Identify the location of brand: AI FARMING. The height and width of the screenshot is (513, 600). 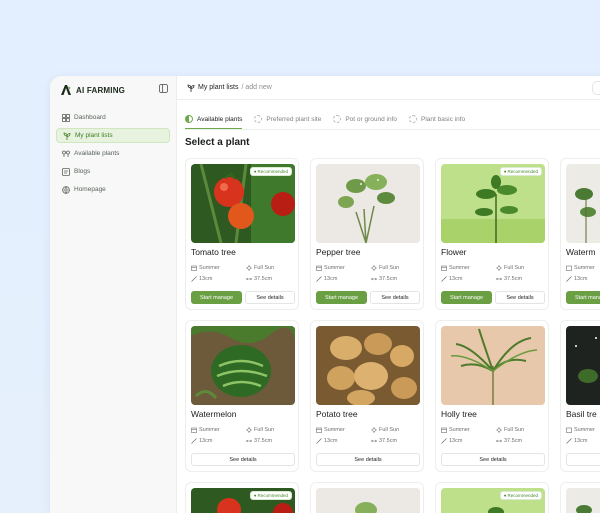
(92, 90).